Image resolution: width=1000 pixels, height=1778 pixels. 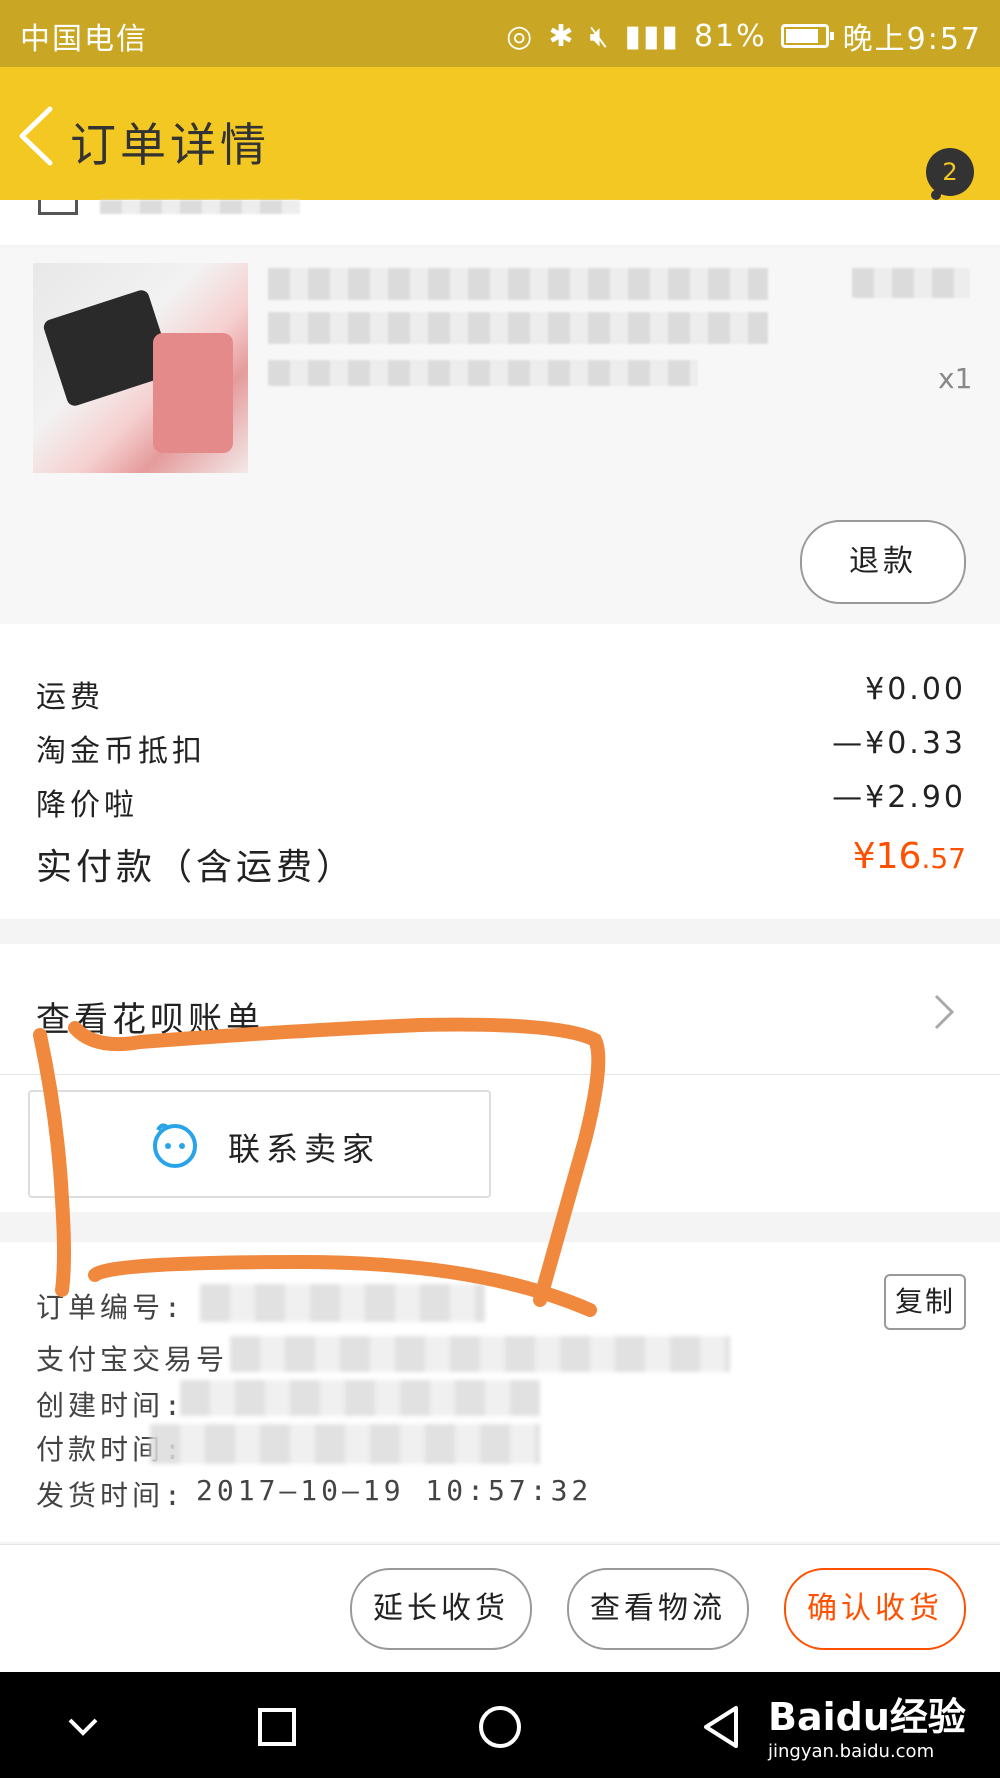 What do you see at coordinates (342, 1303) in the screenshot?
I see `order-no-blurred` at bounding box center [342, 1303].